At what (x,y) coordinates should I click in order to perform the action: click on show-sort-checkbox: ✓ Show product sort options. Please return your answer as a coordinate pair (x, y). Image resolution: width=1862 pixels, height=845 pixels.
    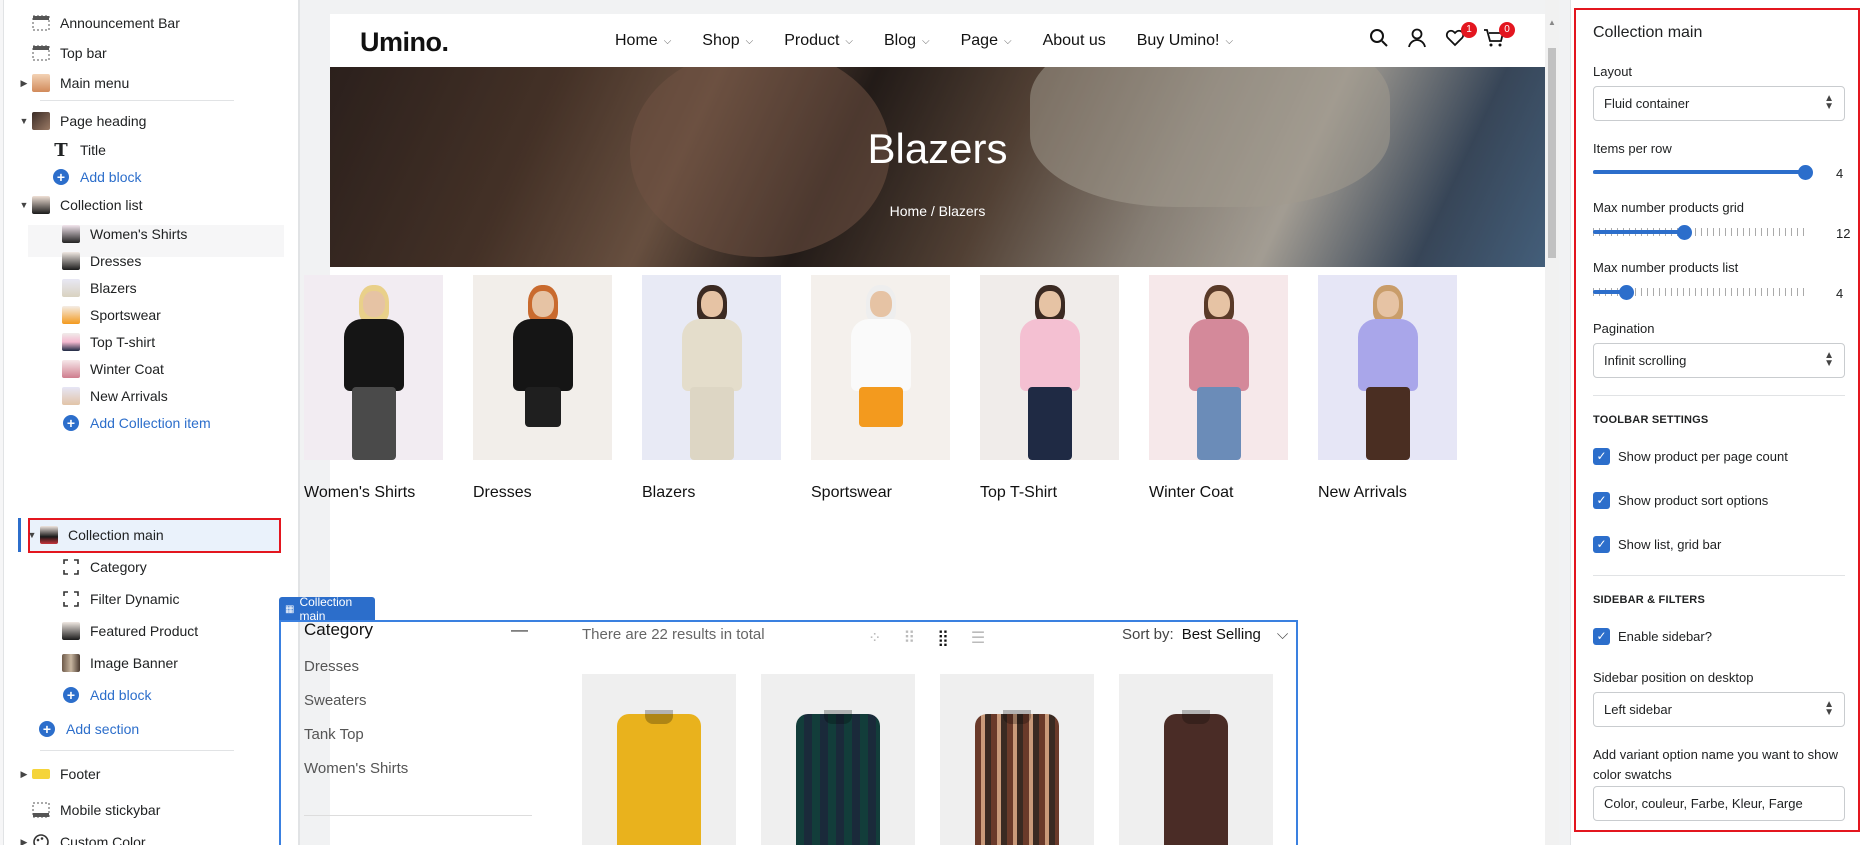
    Looking at the image, I should click on (1680, 500).